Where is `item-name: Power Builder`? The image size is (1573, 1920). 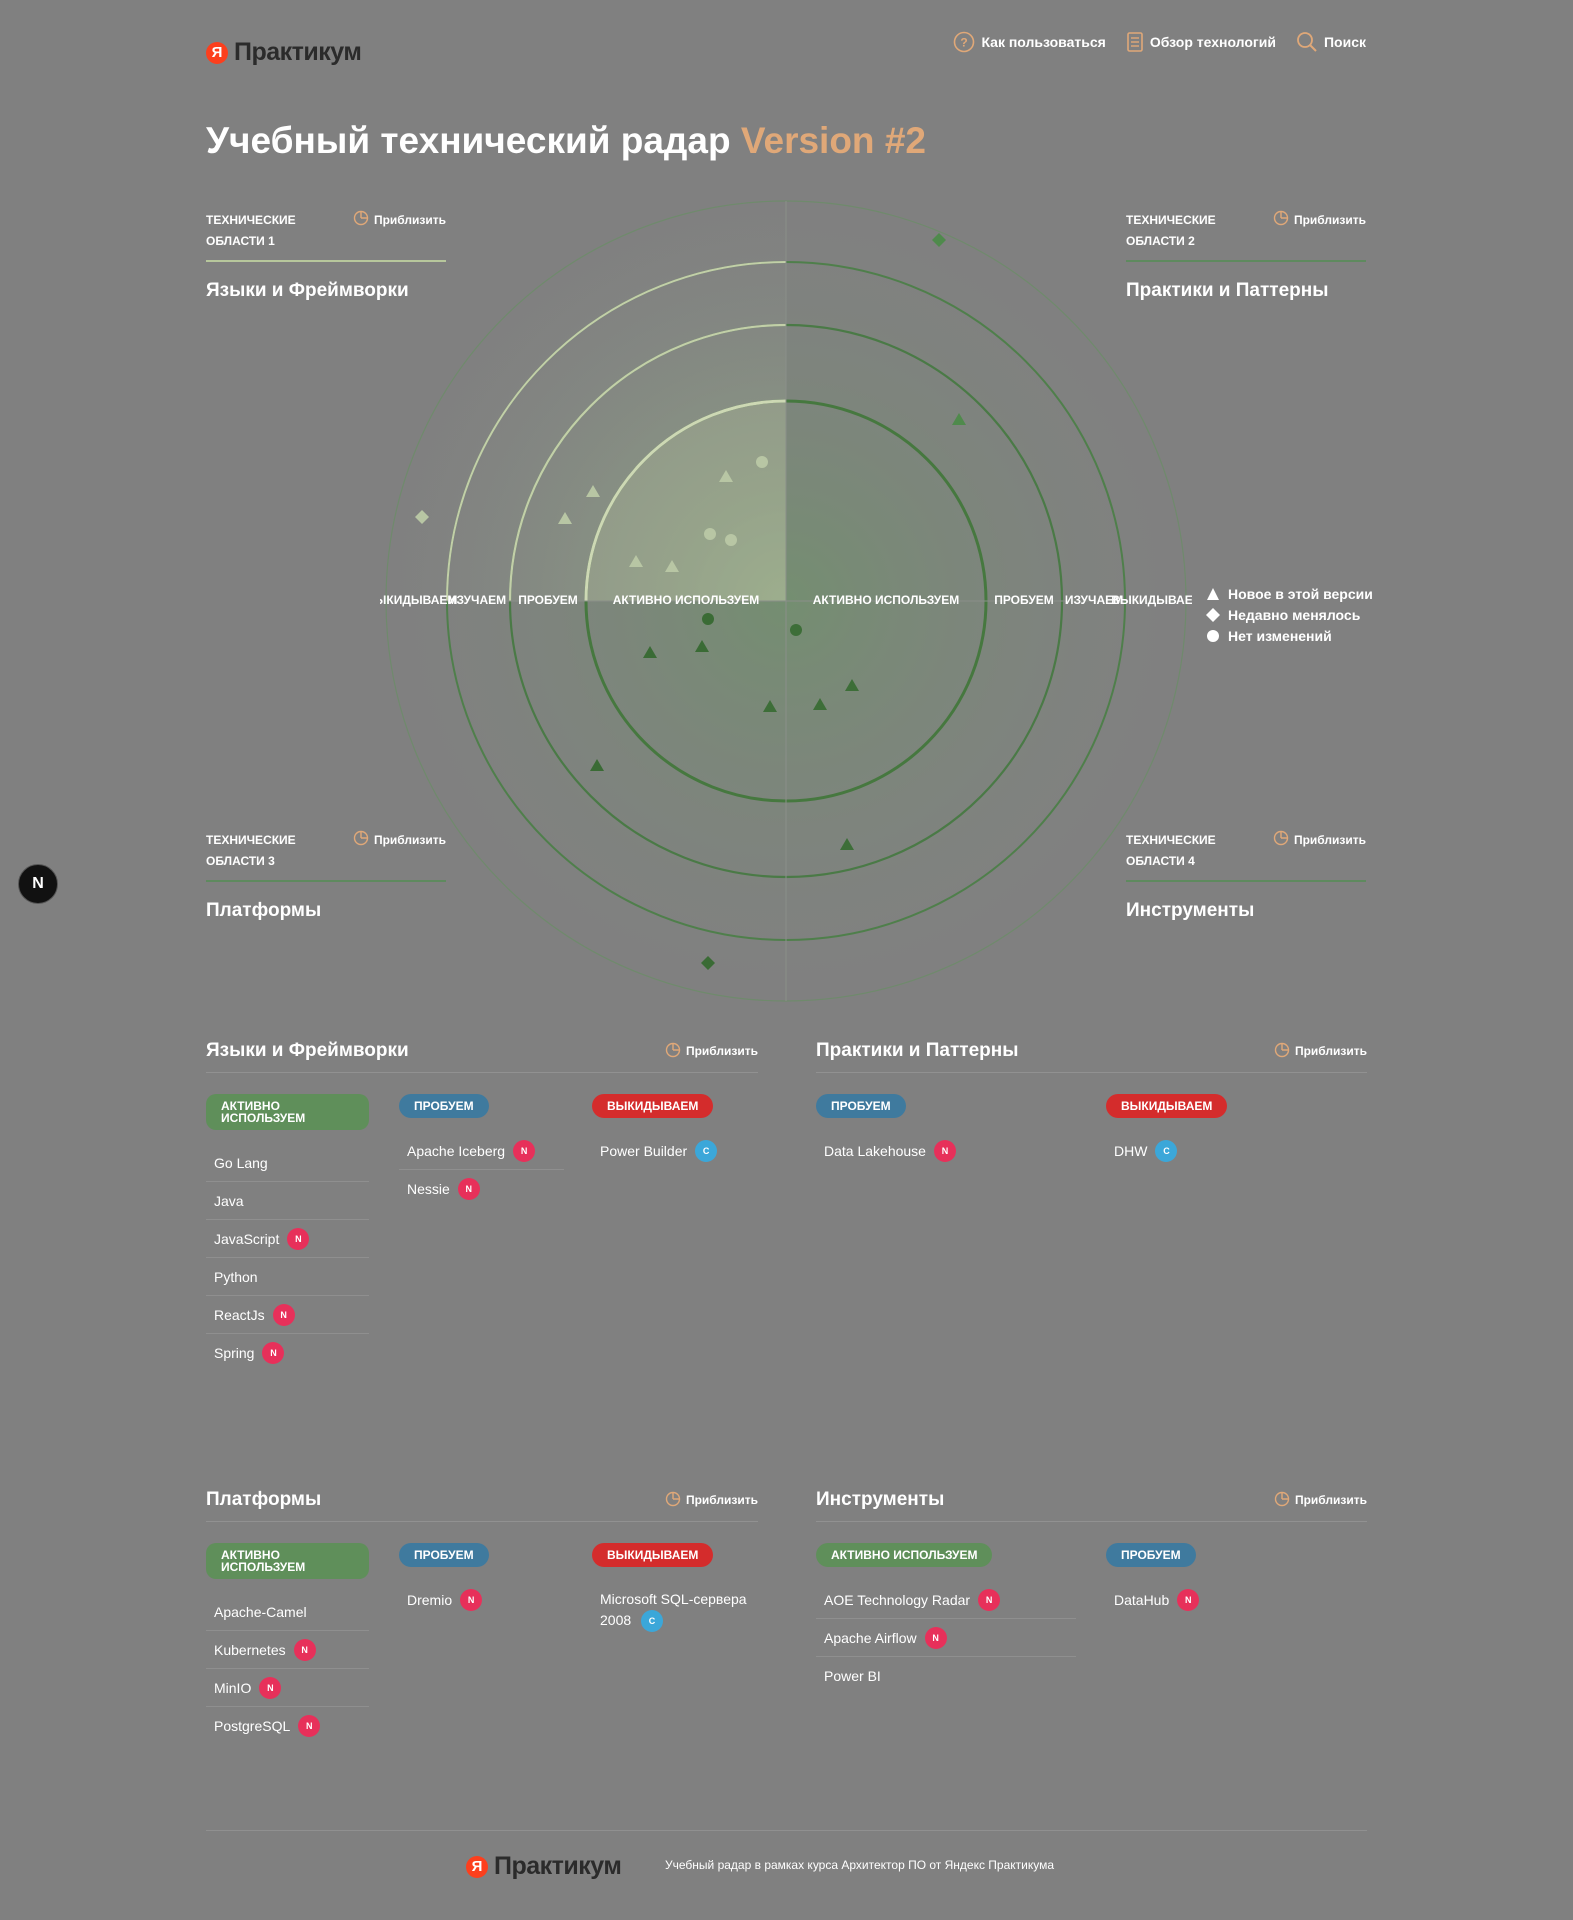
item-name: Power Builder is located at coordinates (644, 1150).